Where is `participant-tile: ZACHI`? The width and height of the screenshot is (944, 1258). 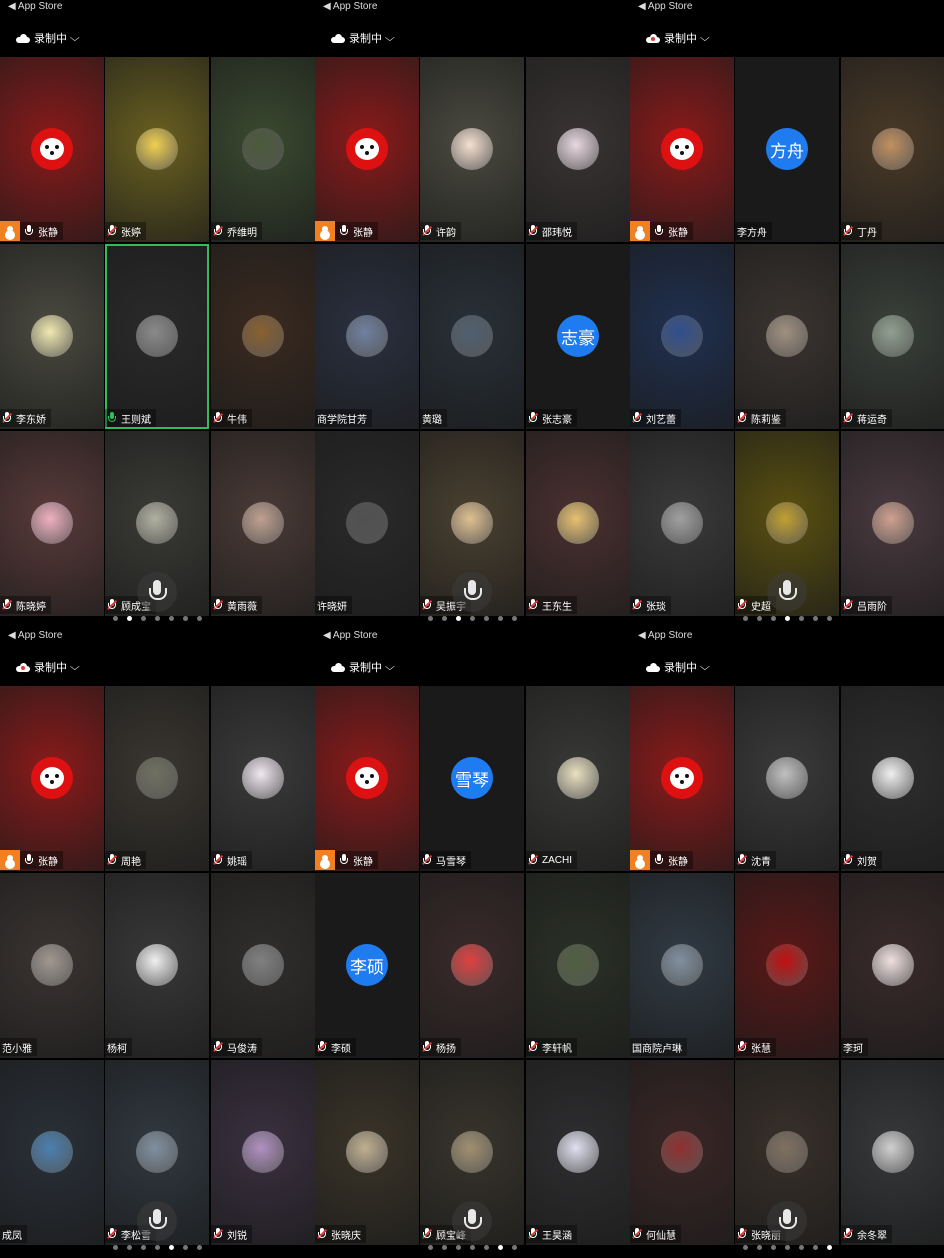
participant-tile: ZACHI is located at coordinates (578, 778).